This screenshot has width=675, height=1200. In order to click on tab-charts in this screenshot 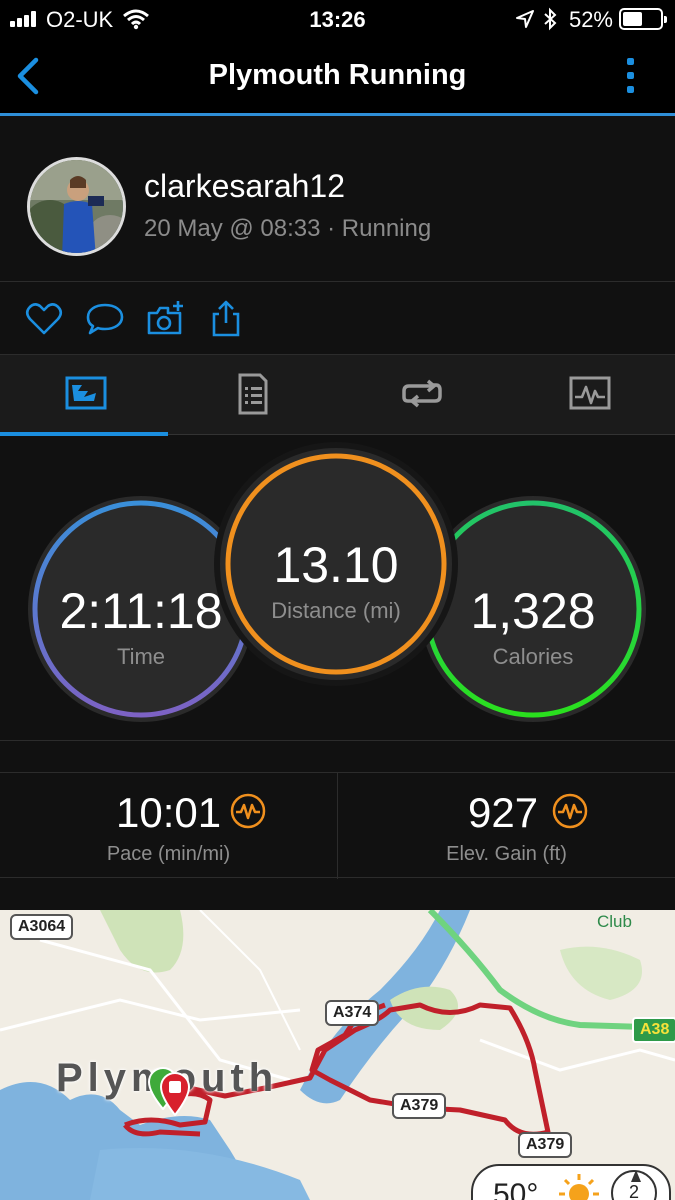, I will do `click(588, 395)`.